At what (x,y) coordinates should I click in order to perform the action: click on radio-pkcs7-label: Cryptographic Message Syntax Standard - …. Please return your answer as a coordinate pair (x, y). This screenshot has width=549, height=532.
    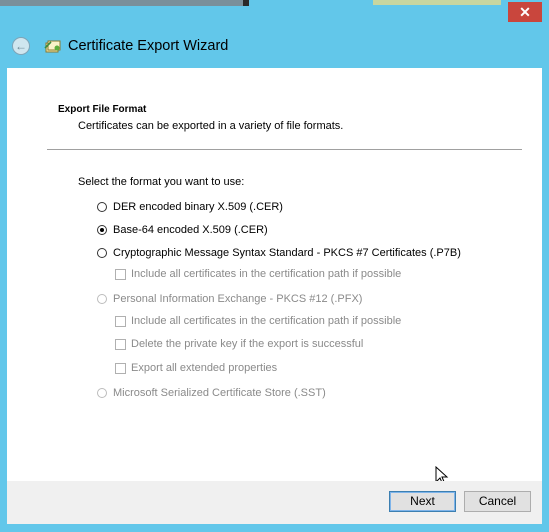
    Looking at the image, I should click on (287, 253).